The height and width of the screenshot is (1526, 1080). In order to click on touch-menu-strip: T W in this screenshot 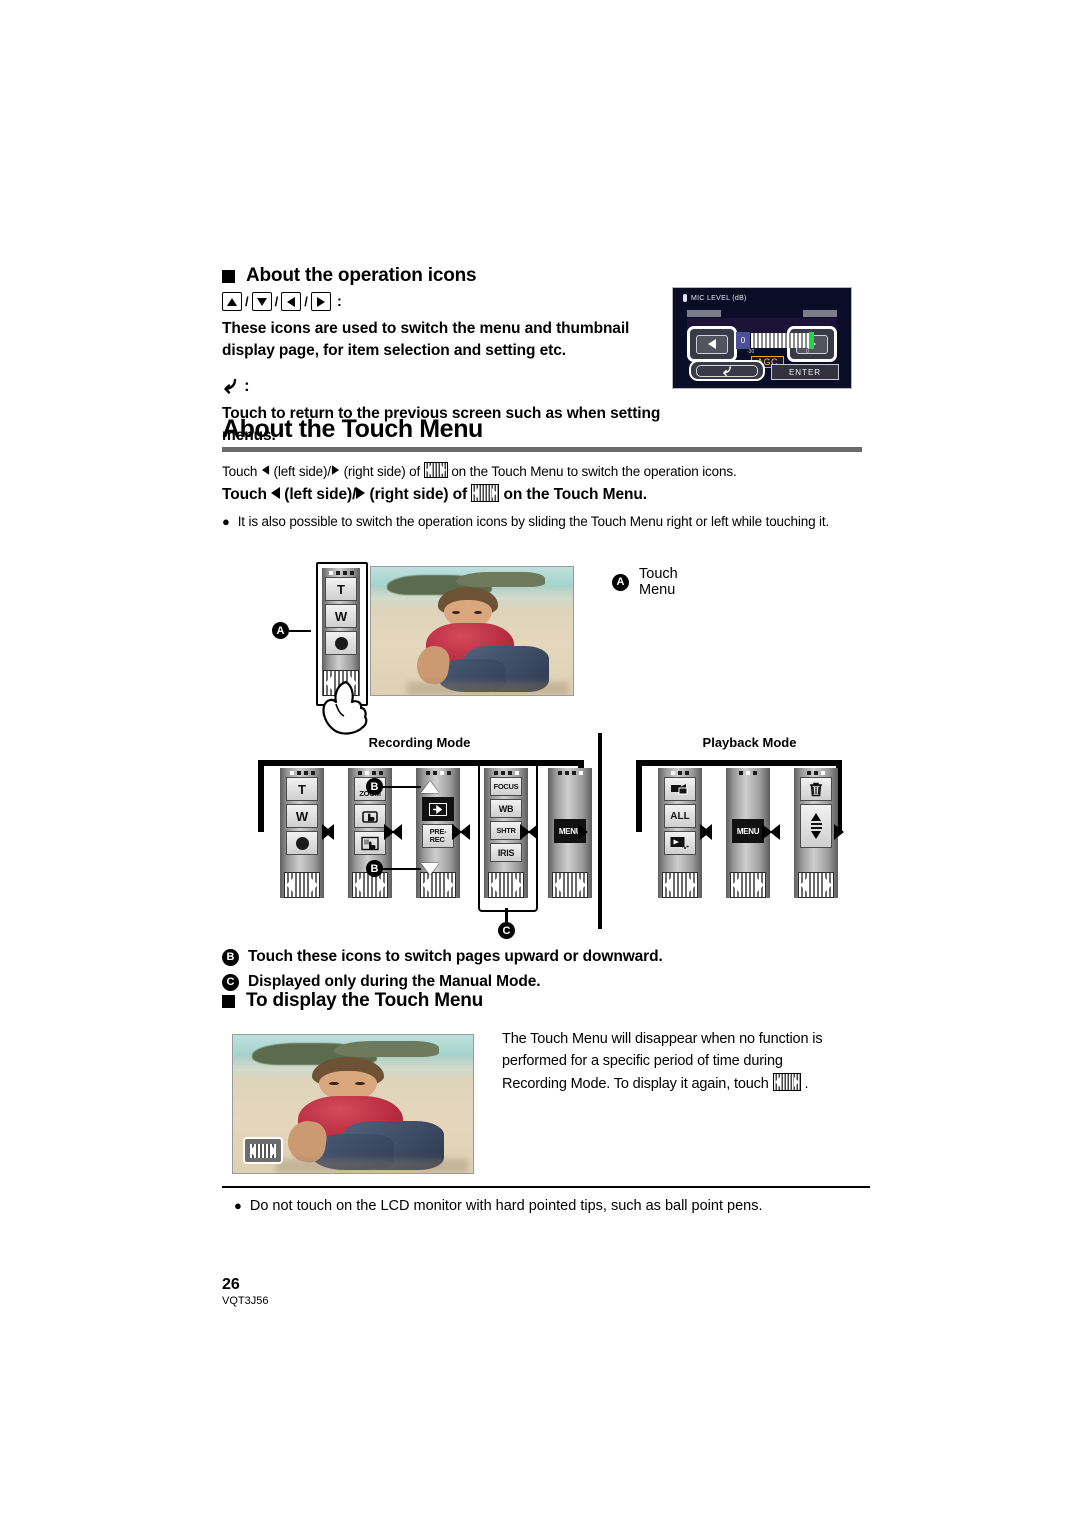, I will do `click(341, 632)`.